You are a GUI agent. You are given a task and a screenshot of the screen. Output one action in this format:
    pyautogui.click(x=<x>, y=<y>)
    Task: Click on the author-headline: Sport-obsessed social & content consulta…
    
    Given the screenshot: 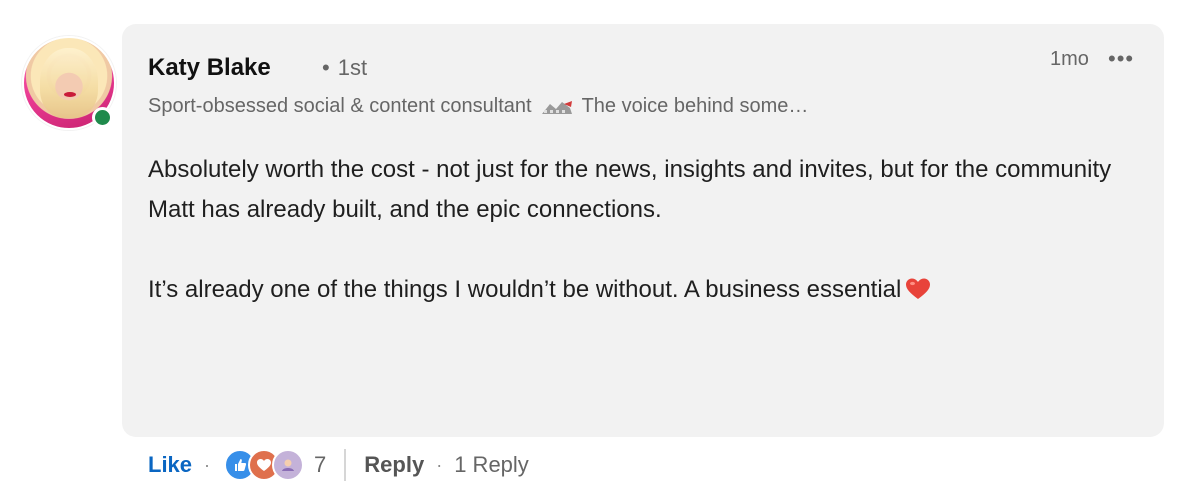 What is the action you would take?
    pyautogui.click(x=478, y=106)
    